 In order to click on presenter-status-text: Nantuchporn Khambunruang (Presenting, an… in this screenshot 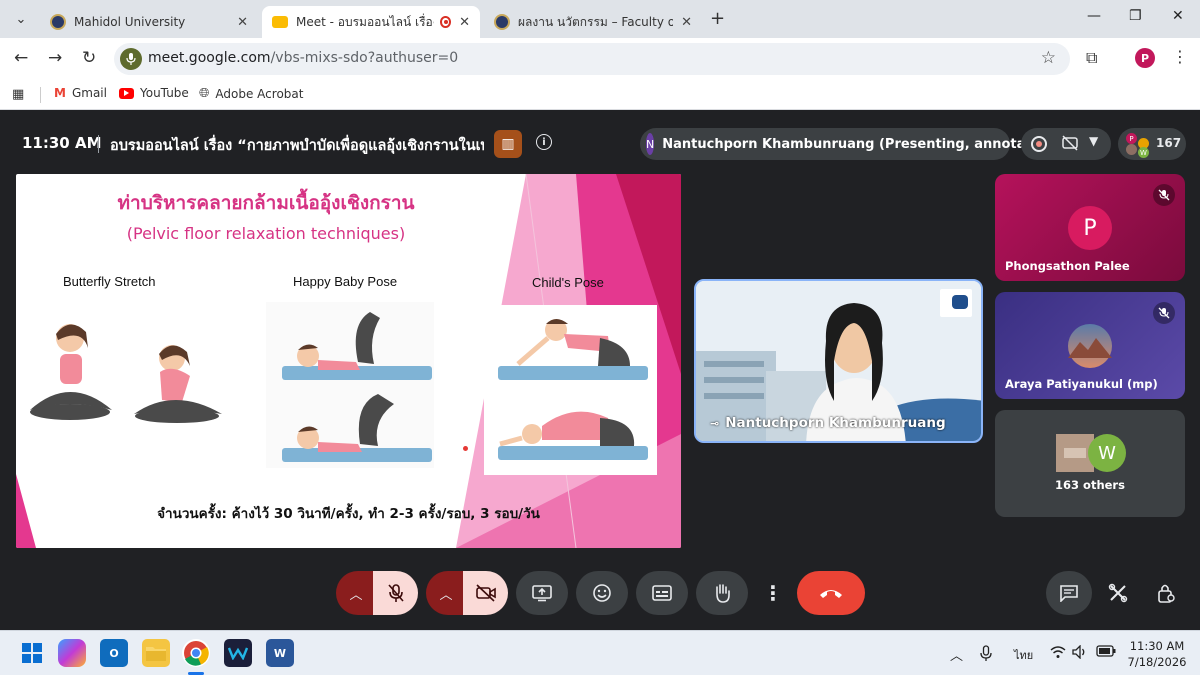, I will do `click(861, 144)`.